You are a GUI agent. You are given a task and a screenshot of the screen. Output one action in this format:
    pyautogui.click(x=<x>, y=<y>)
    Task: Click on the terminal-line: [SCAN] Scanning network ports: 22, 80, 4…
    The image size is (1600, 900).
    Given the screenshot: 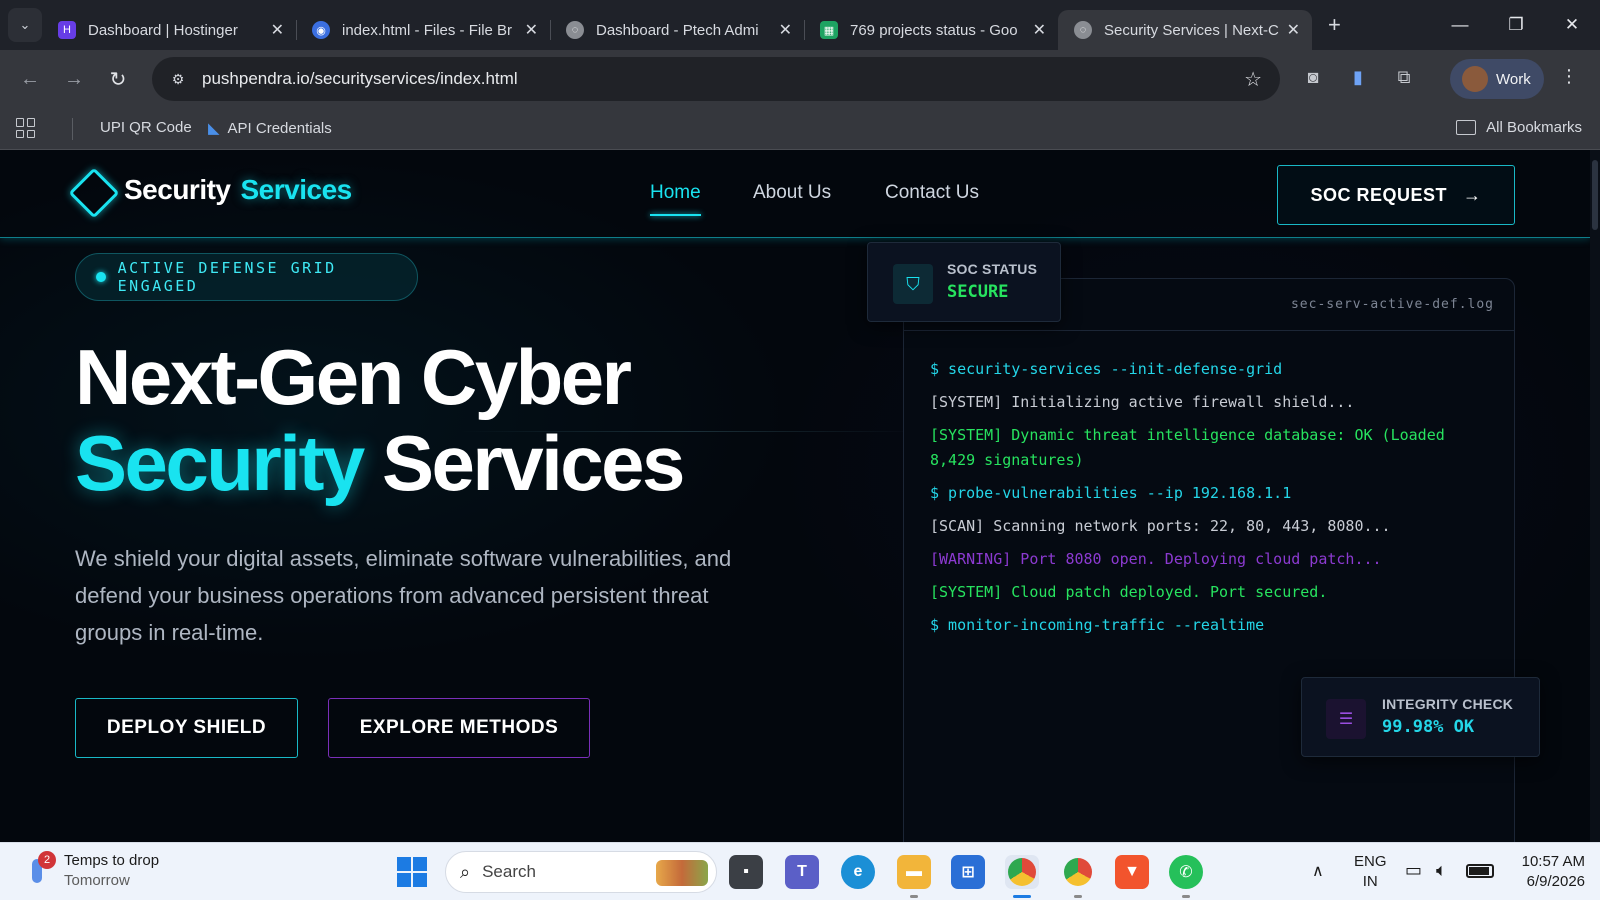 What is the action you would take?
    pyautogui.click(x=1160, y=526)
    